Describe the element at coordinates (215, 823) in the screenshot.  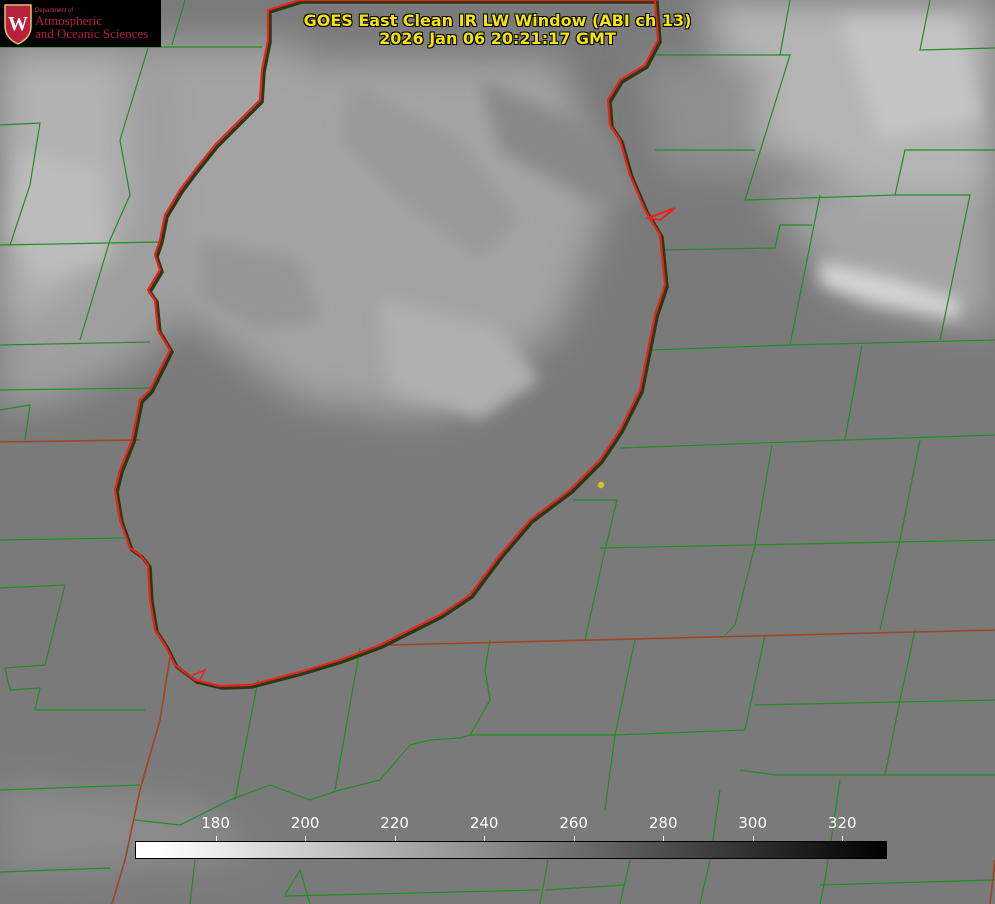
I see `colorbar-tick-label: 180` at that location.